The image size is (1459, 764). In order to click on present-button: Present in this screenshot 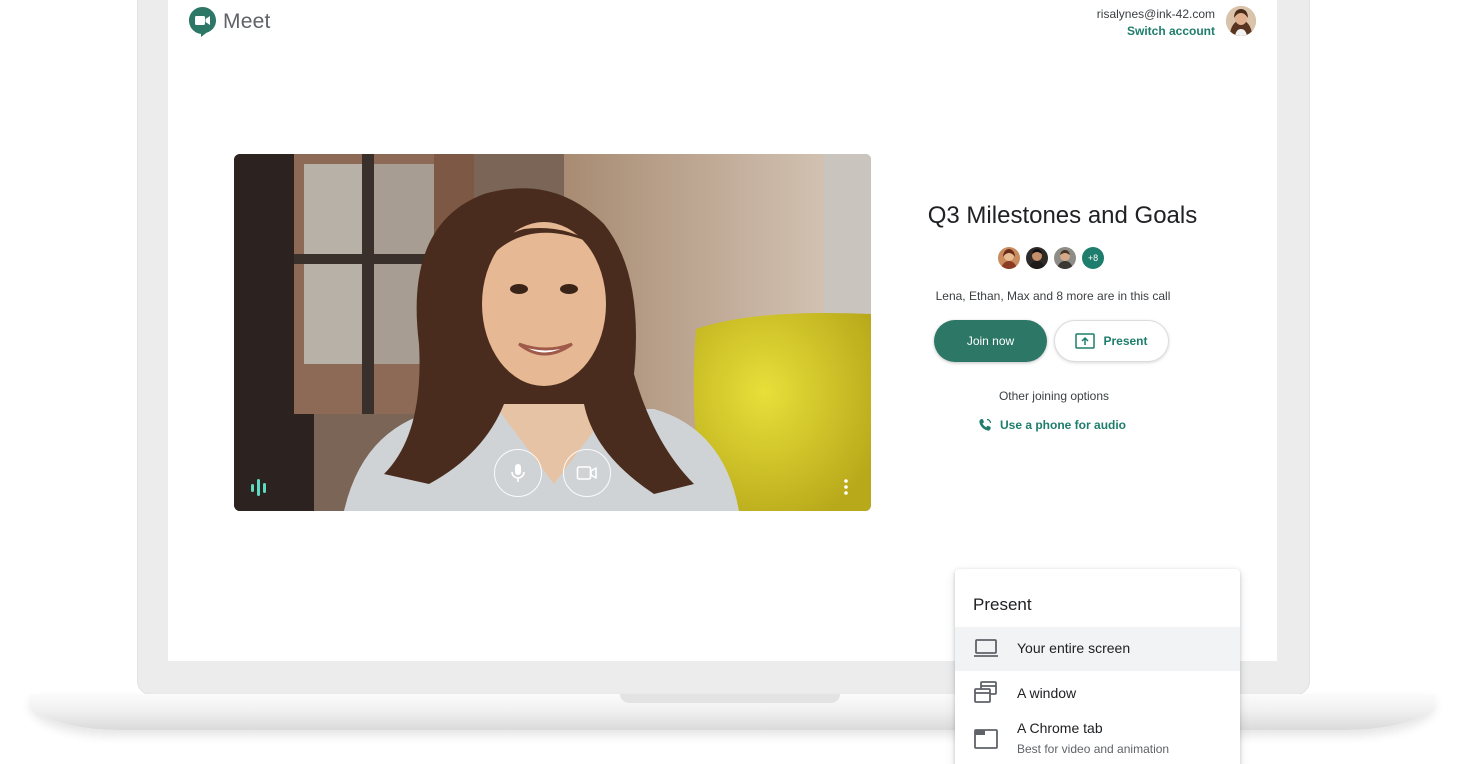, I will do `click(1111, 341)`.